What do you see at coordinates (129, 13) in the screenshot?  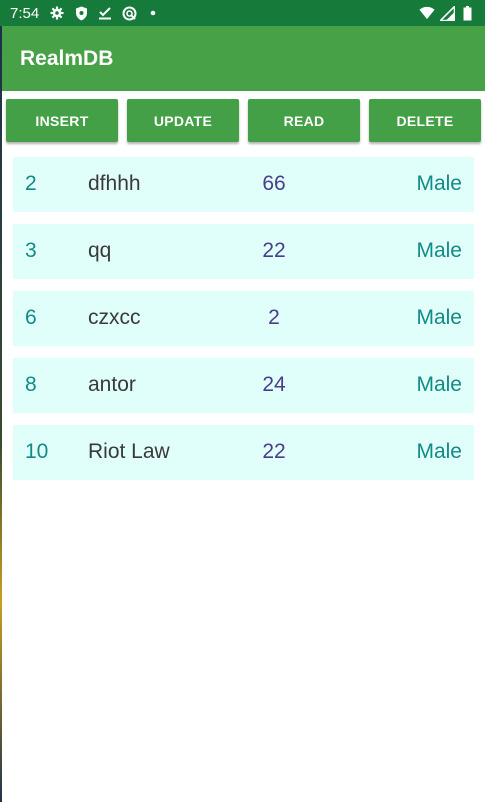 I see `sync-icon` at bounding box center [129, 13].